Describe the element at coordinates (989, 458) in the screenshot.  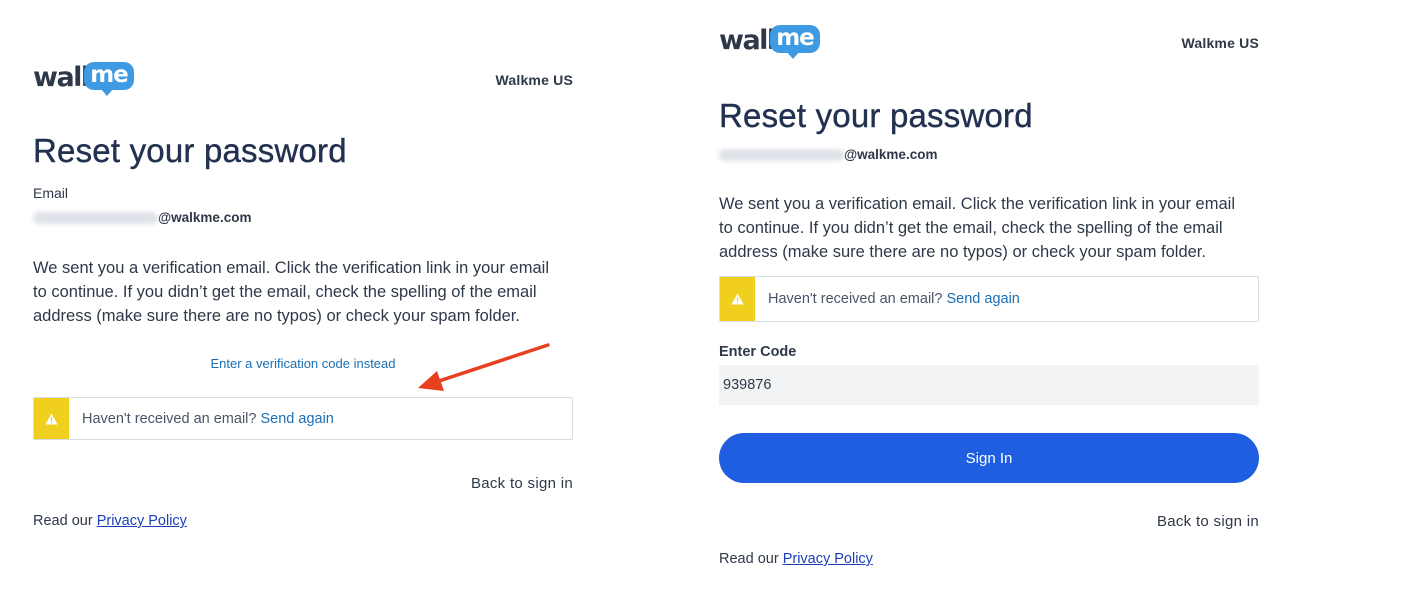
I see `sign-in-button: Sign In` at that location.